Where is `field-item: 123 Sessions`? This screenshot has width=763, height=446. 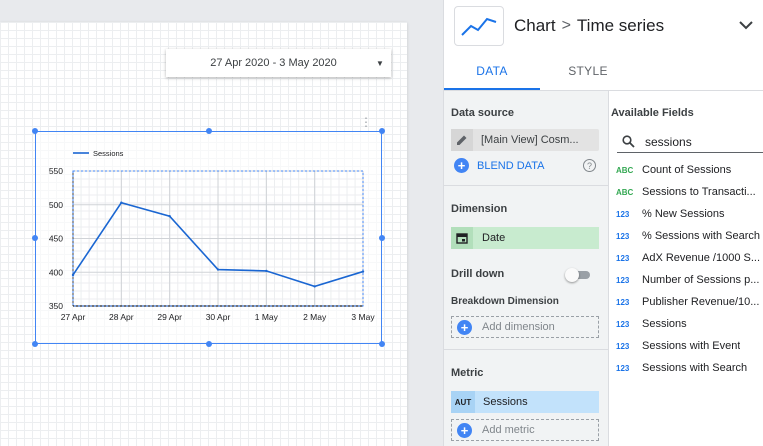
field-item: 123 Sessions is located at coordinates (686, 324).